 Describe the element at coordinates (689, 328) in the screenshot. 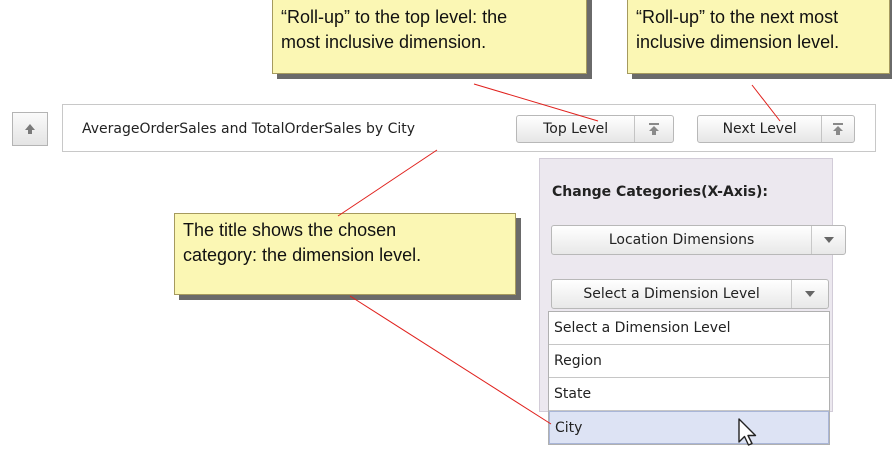

I see `dropdown-option: Select a Dimension Level` at that location.